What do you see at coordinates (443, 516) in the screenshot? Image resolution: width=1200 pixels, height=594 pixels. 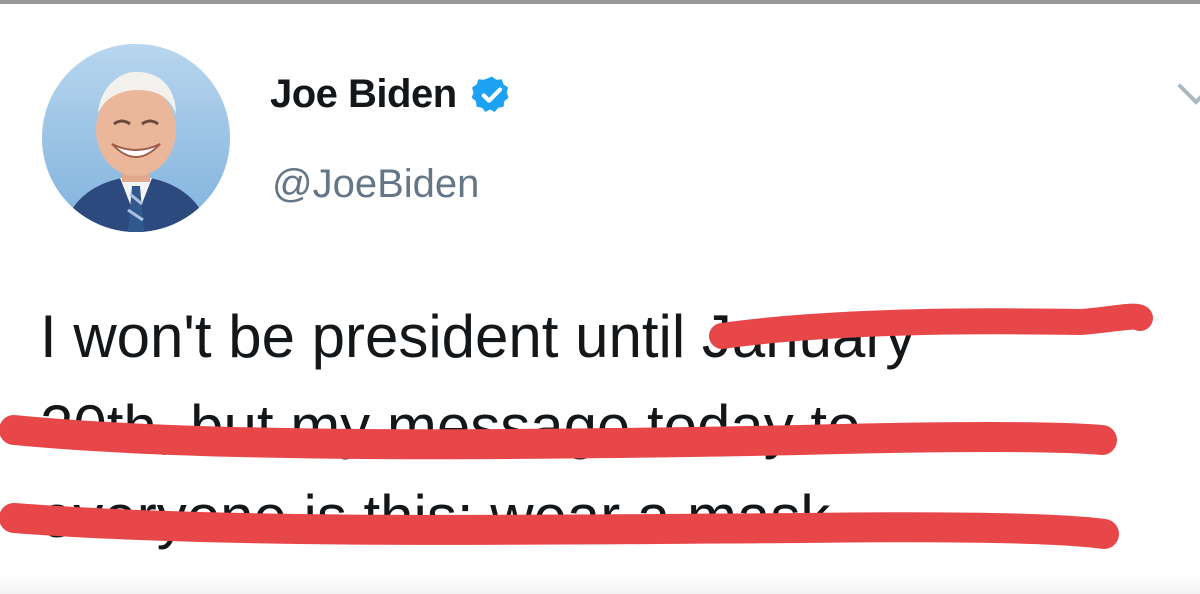 I see `tweet-line-3: everyone is this: wear a mask.` at bounding box center [443, 516].